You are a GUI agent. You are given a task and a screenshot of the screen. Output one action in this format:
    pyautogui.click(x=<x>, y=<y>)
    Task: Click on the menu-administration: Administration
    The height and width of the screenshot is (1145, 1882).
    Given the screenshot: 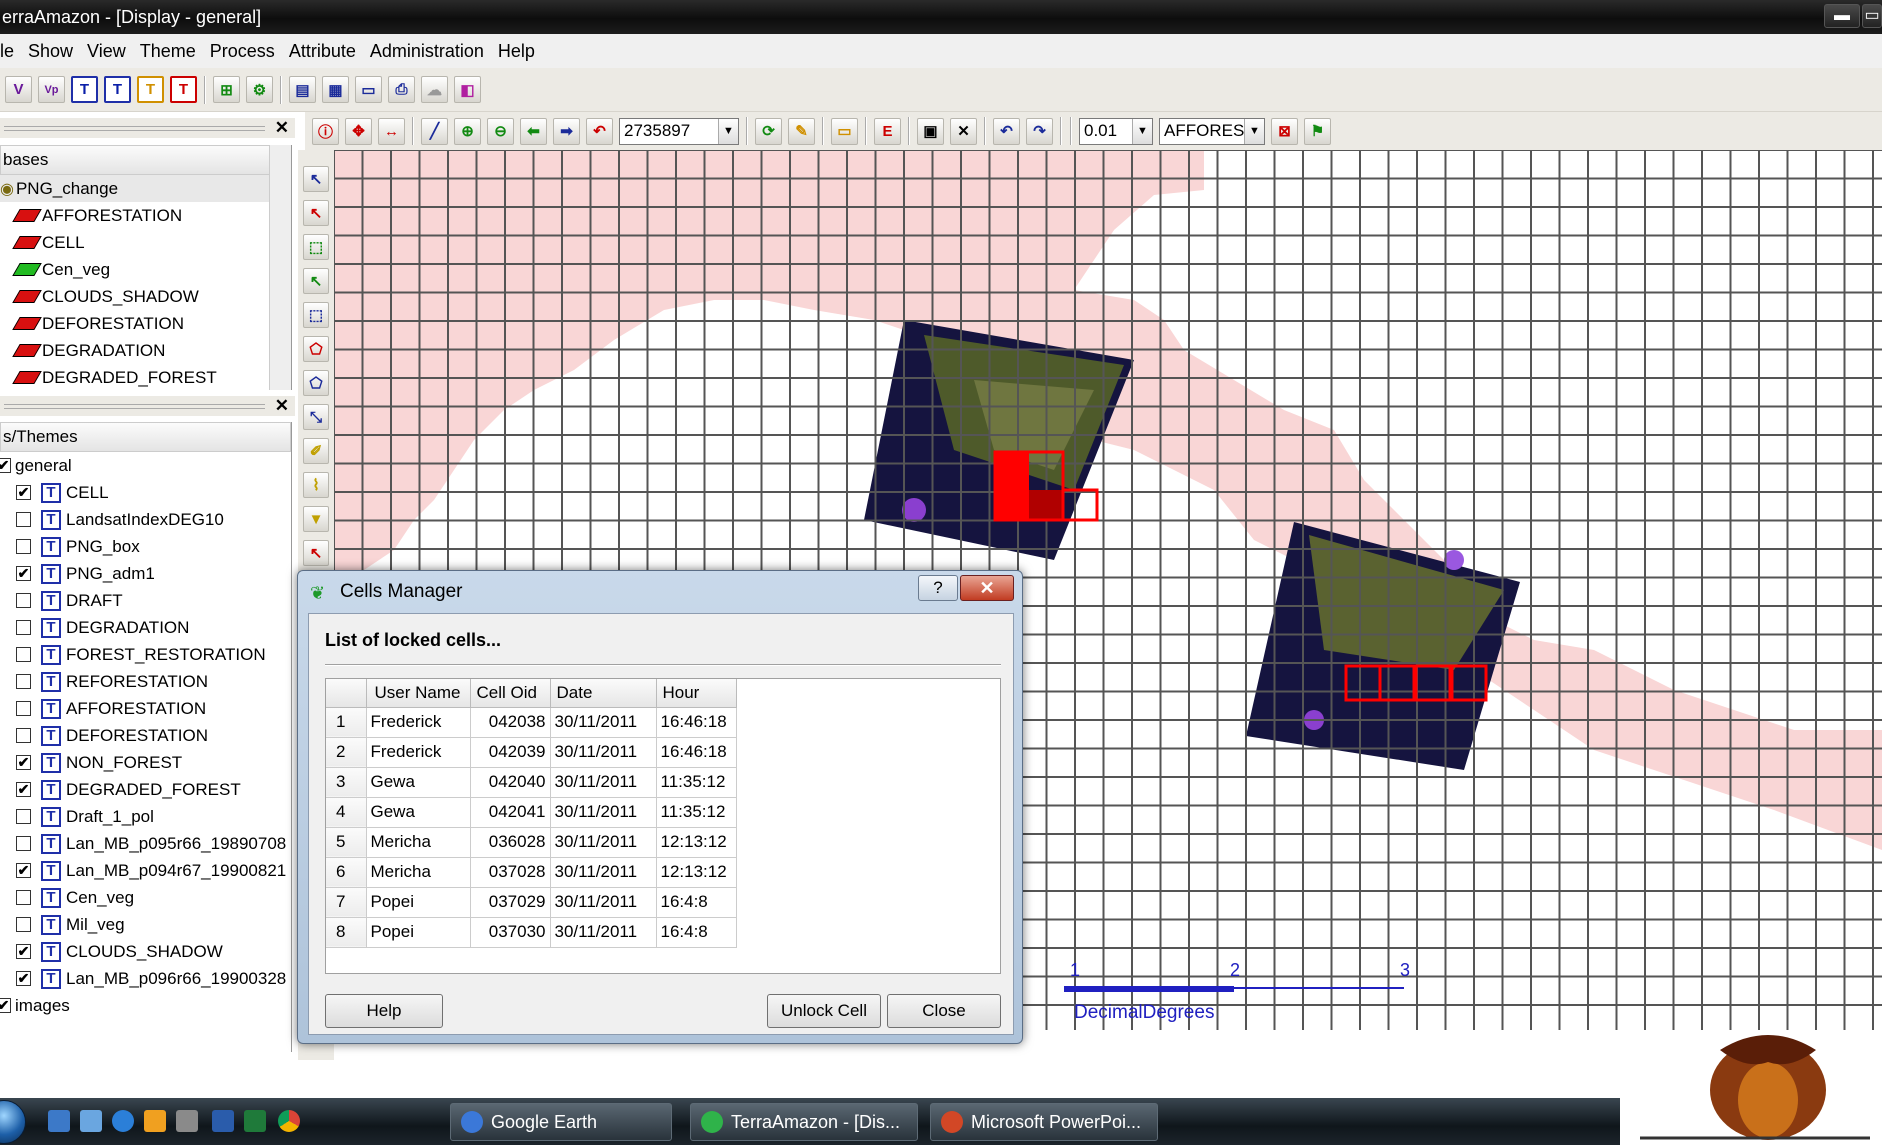 What is the action you would take?
    pyautogui.click(x=427, y=51)
    